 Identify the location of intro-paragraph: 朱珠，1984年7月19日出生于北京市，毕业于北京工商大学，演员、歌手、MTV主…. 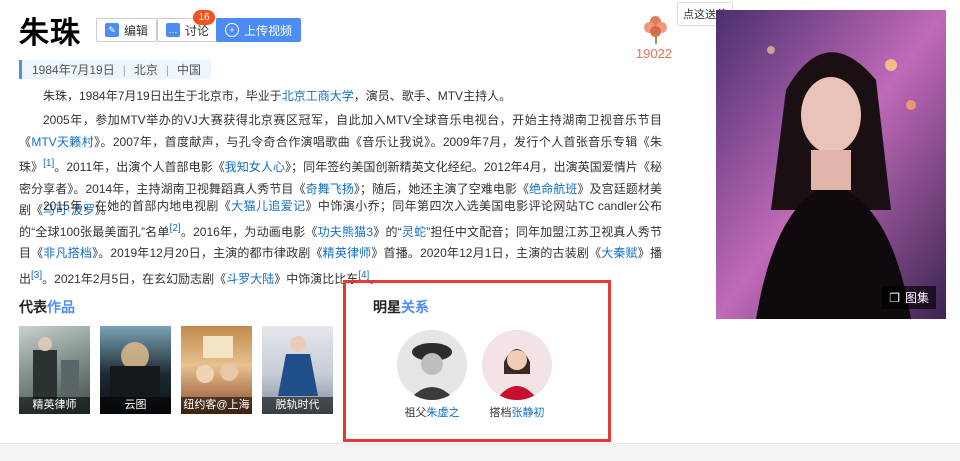
(277, 96).